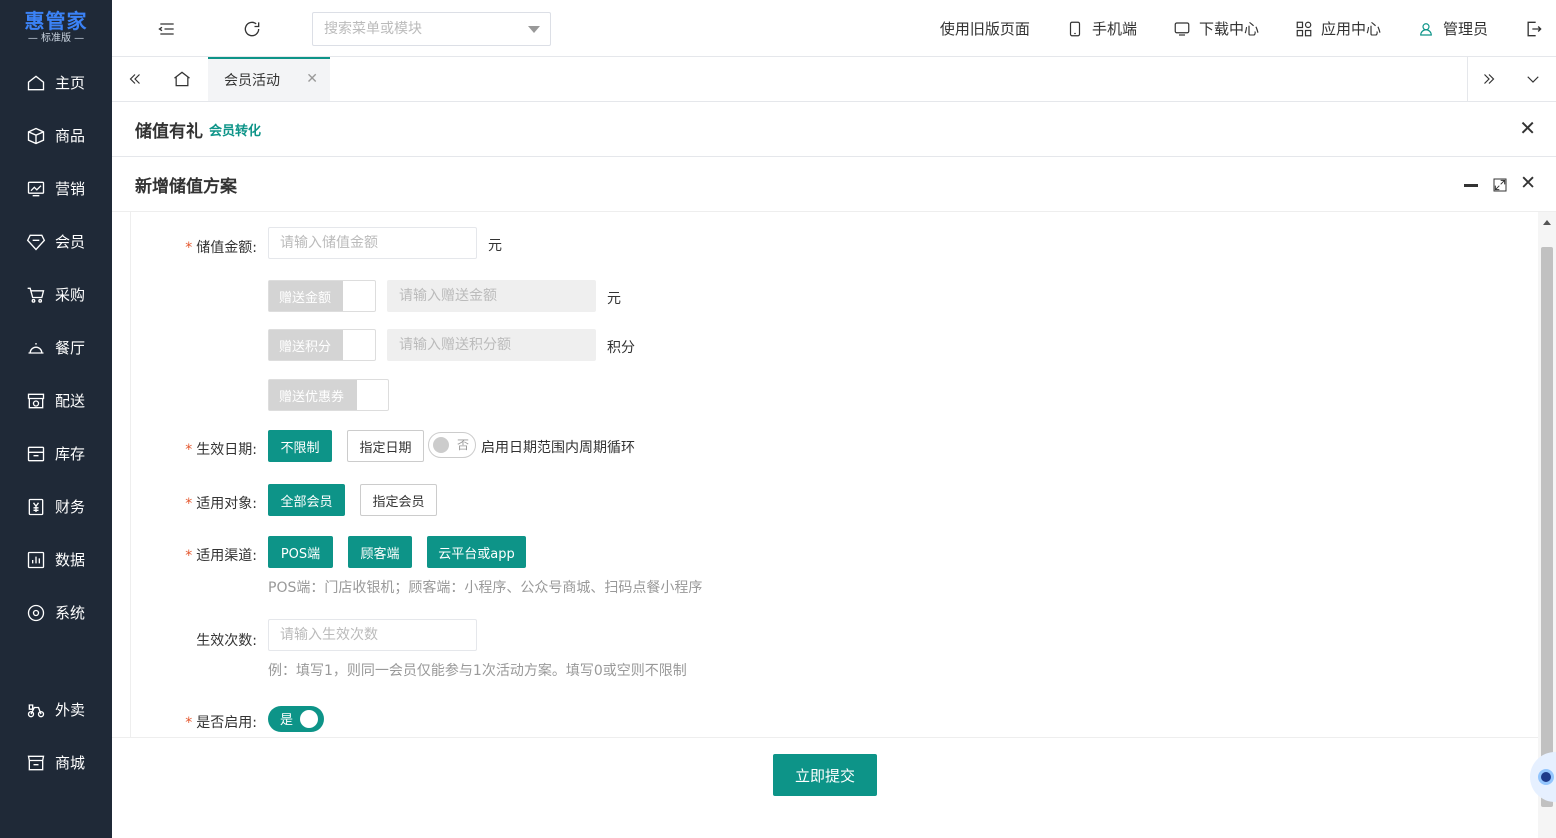  What do you see at coordinates (36, 506) in the screenshot?
I see `yen-icon` at bounding box center [36, 506].